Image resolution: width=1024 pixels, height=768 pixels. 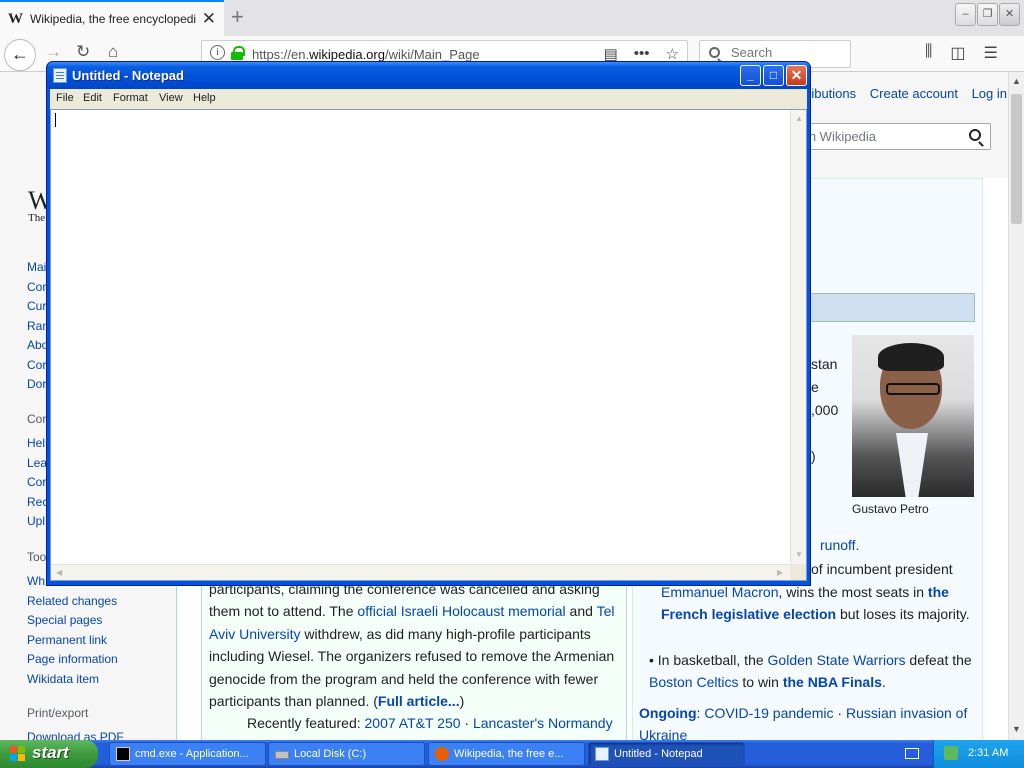 I want to click on scroll-left-icon: ◀, so click(x=59, y=572).